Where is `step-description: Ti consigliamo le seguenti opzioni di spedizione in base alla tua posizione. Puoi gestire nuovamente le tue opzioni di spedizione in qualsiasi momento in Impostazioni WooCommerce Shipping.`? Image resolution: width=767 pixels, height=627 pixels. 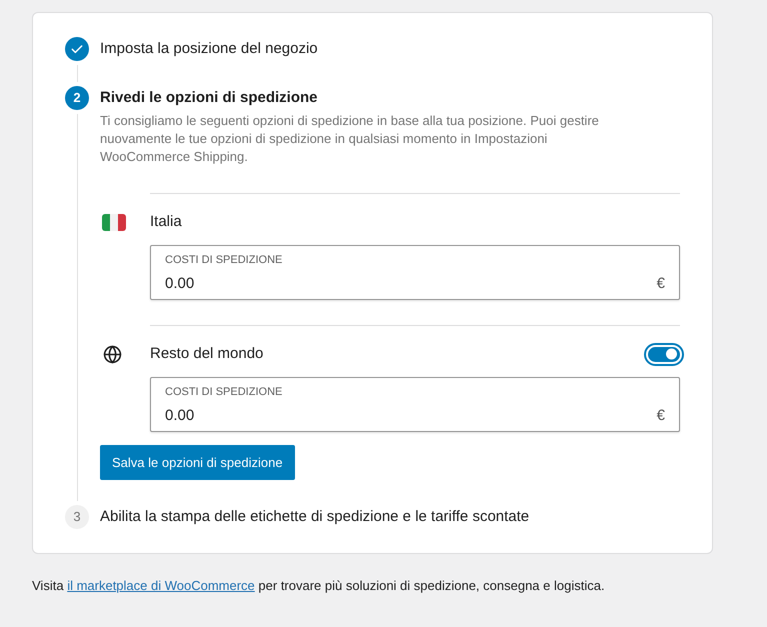 step-description: Ti consigliamo le seguenti opzioni di spedizione in base alla tua posizione. Puoi gestire nuovamente le tue opzioni di spedizione in qualsiasi momento in Impostazioni WooCommerce Shipping. is located at coordinates (350, 139).